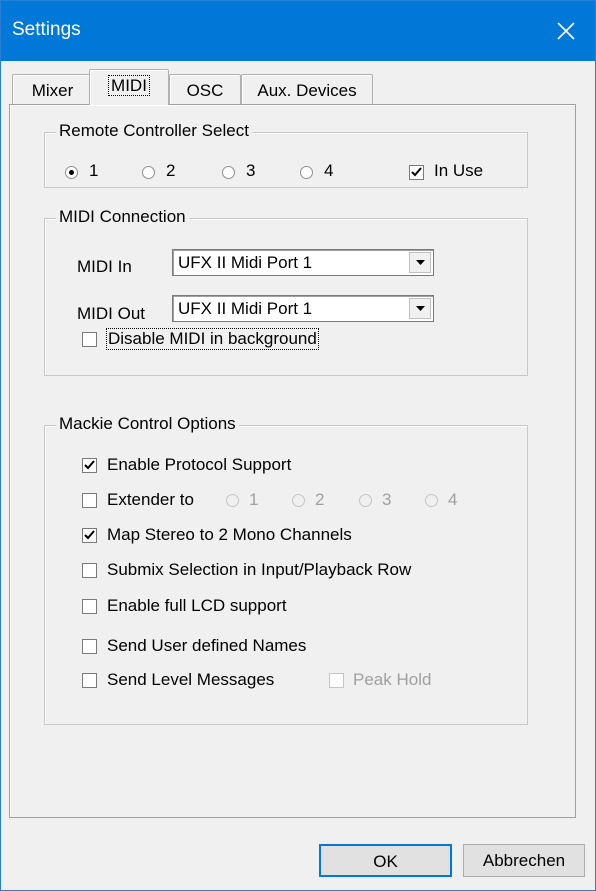 The width and height of the screenshot is (596, 891). I want to click on full-lcd-label: Enable full LCD support, so click(197, 605).